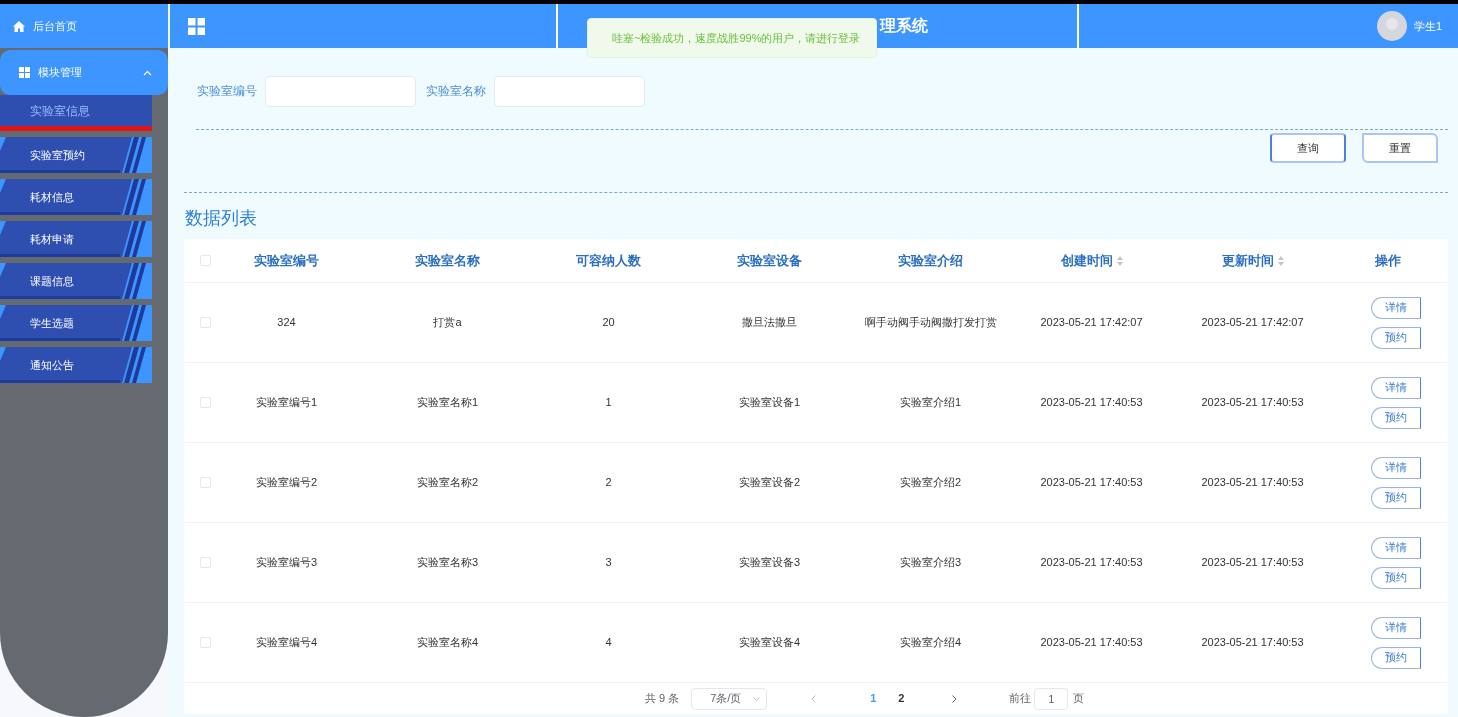 Image resolution: width=1458 pixels, height=717 pixels. I want to click on prev-icon, so click(814, 698).